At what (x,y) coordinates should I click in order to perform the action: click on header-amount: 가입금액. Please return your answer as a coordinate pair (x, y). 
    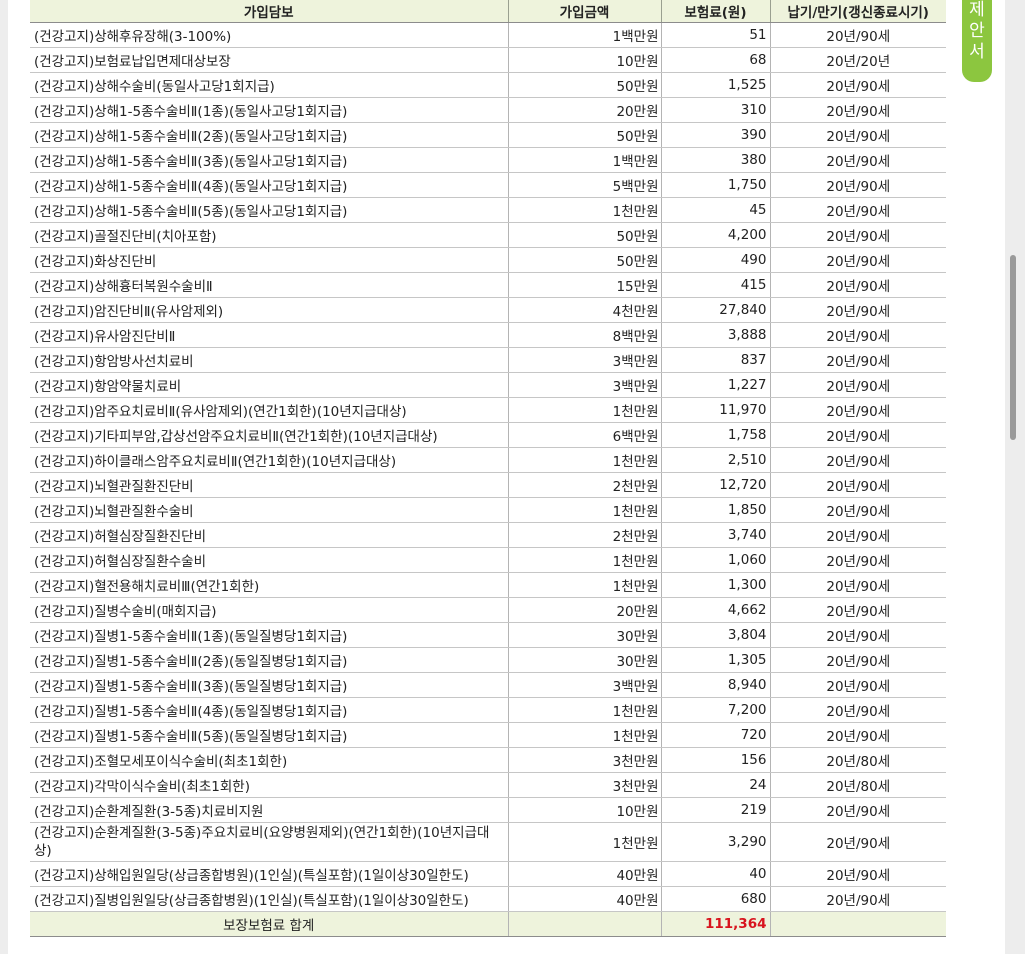
    Looking at the image, I should click on (585, 11).